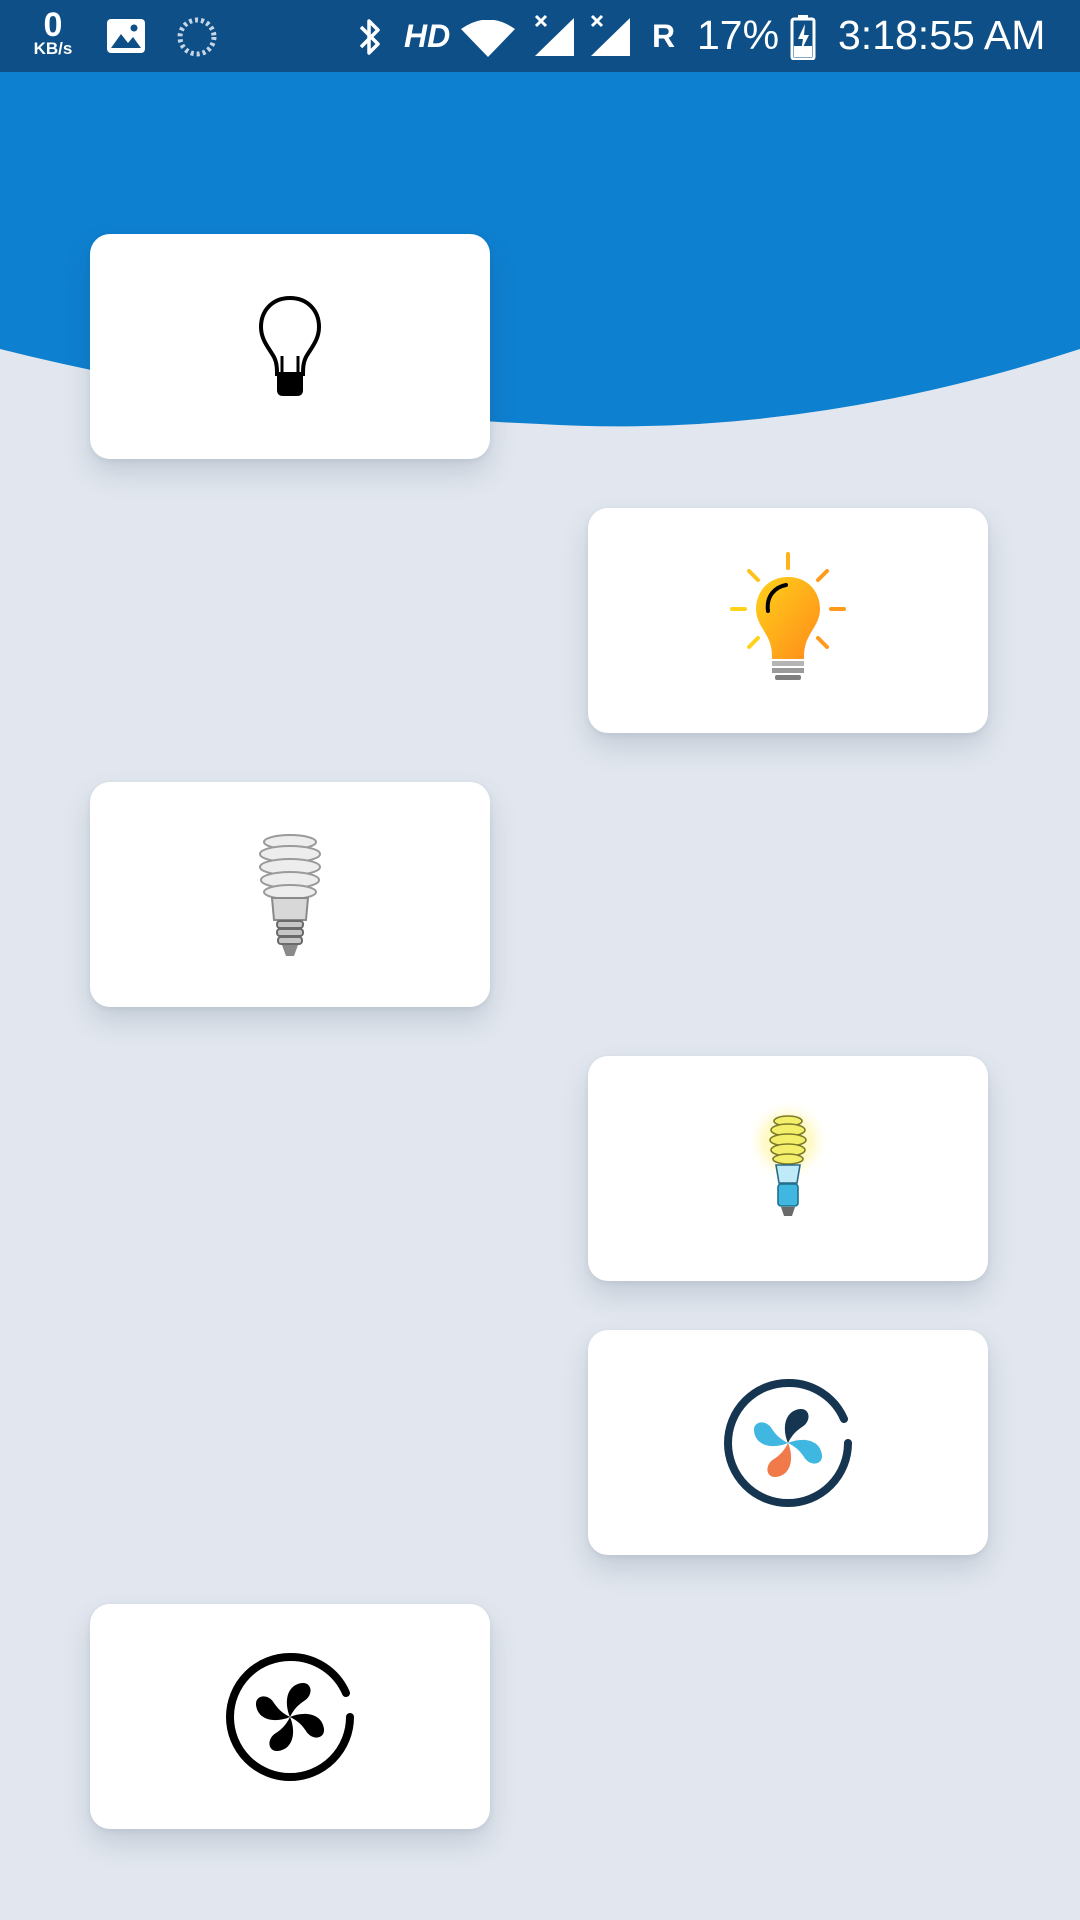  Describe the element at coordinates (53, 48) in the screenshot. I see `net-speed-unit: KB/s` at that location.